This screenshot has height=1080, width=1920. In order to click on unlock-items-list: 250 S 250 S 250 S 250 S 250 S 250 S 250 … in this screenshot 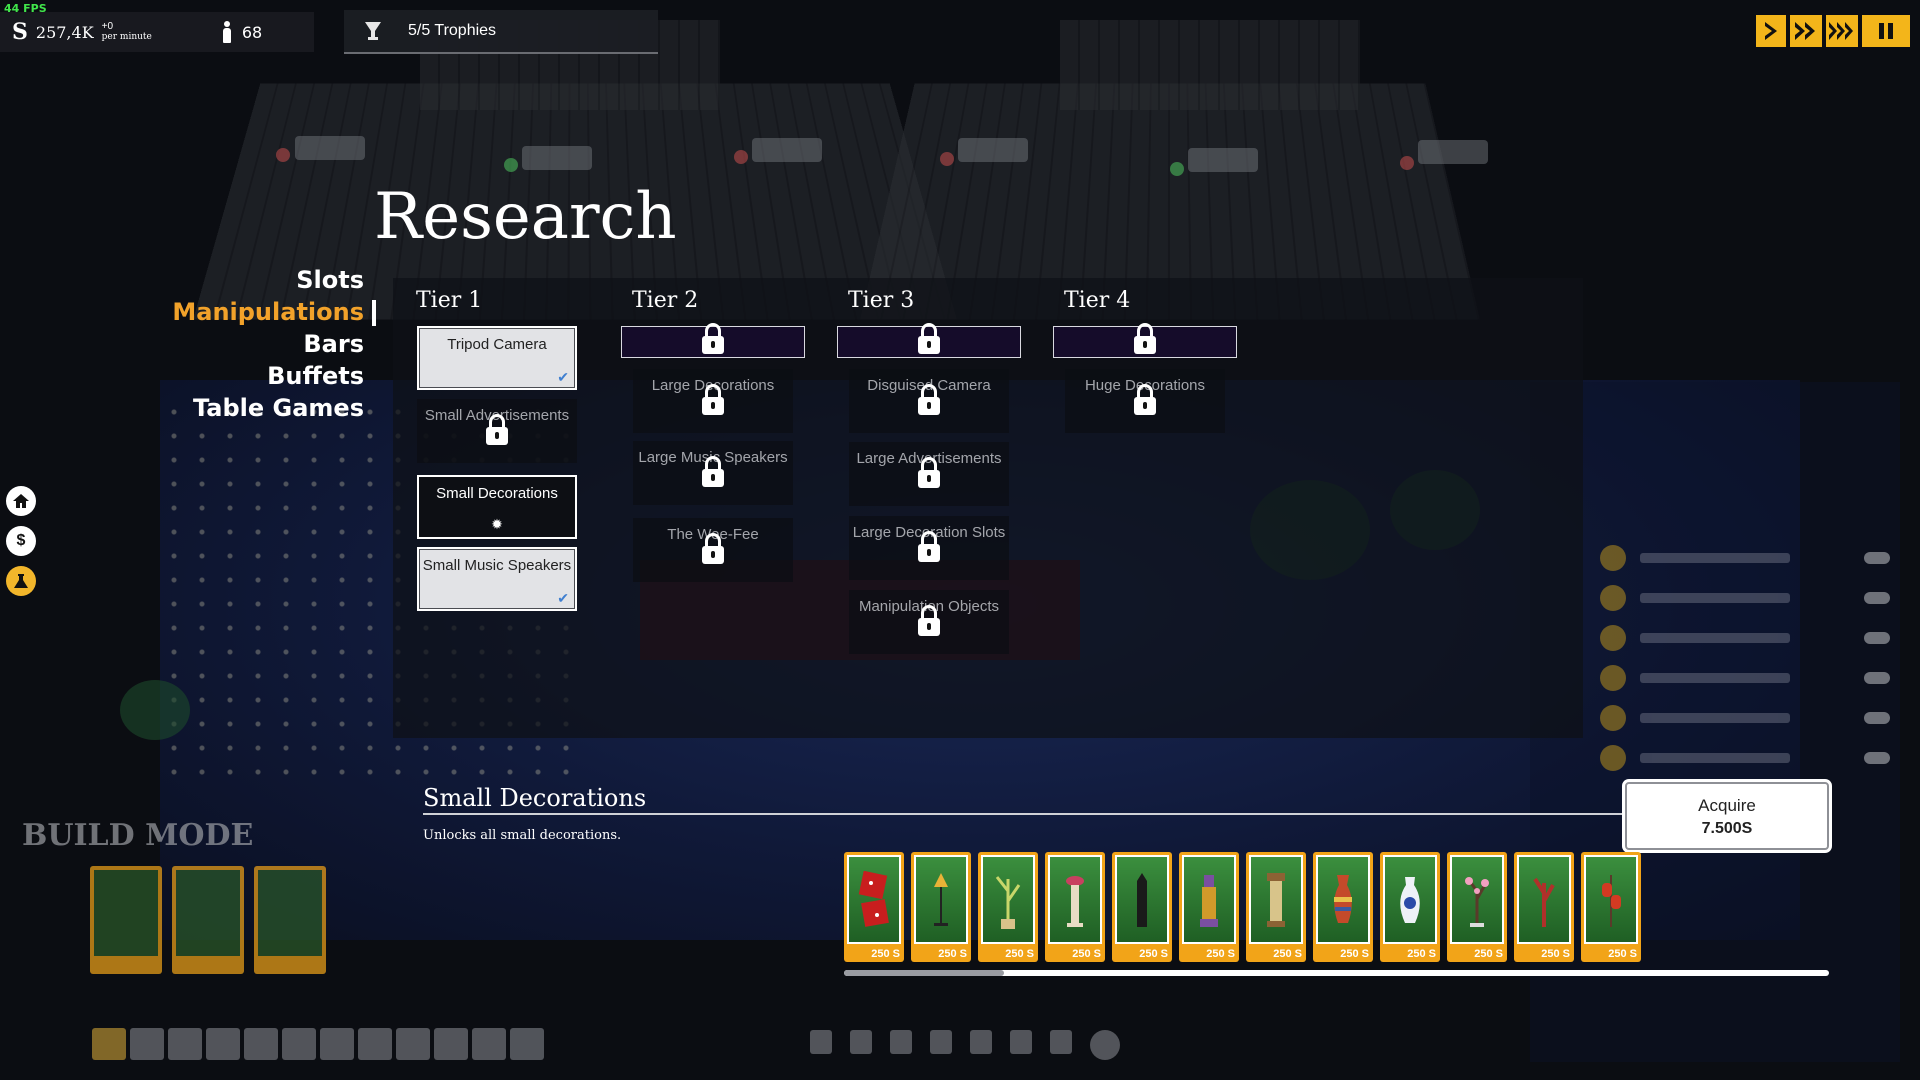, I will do `click(1242, 907)`.